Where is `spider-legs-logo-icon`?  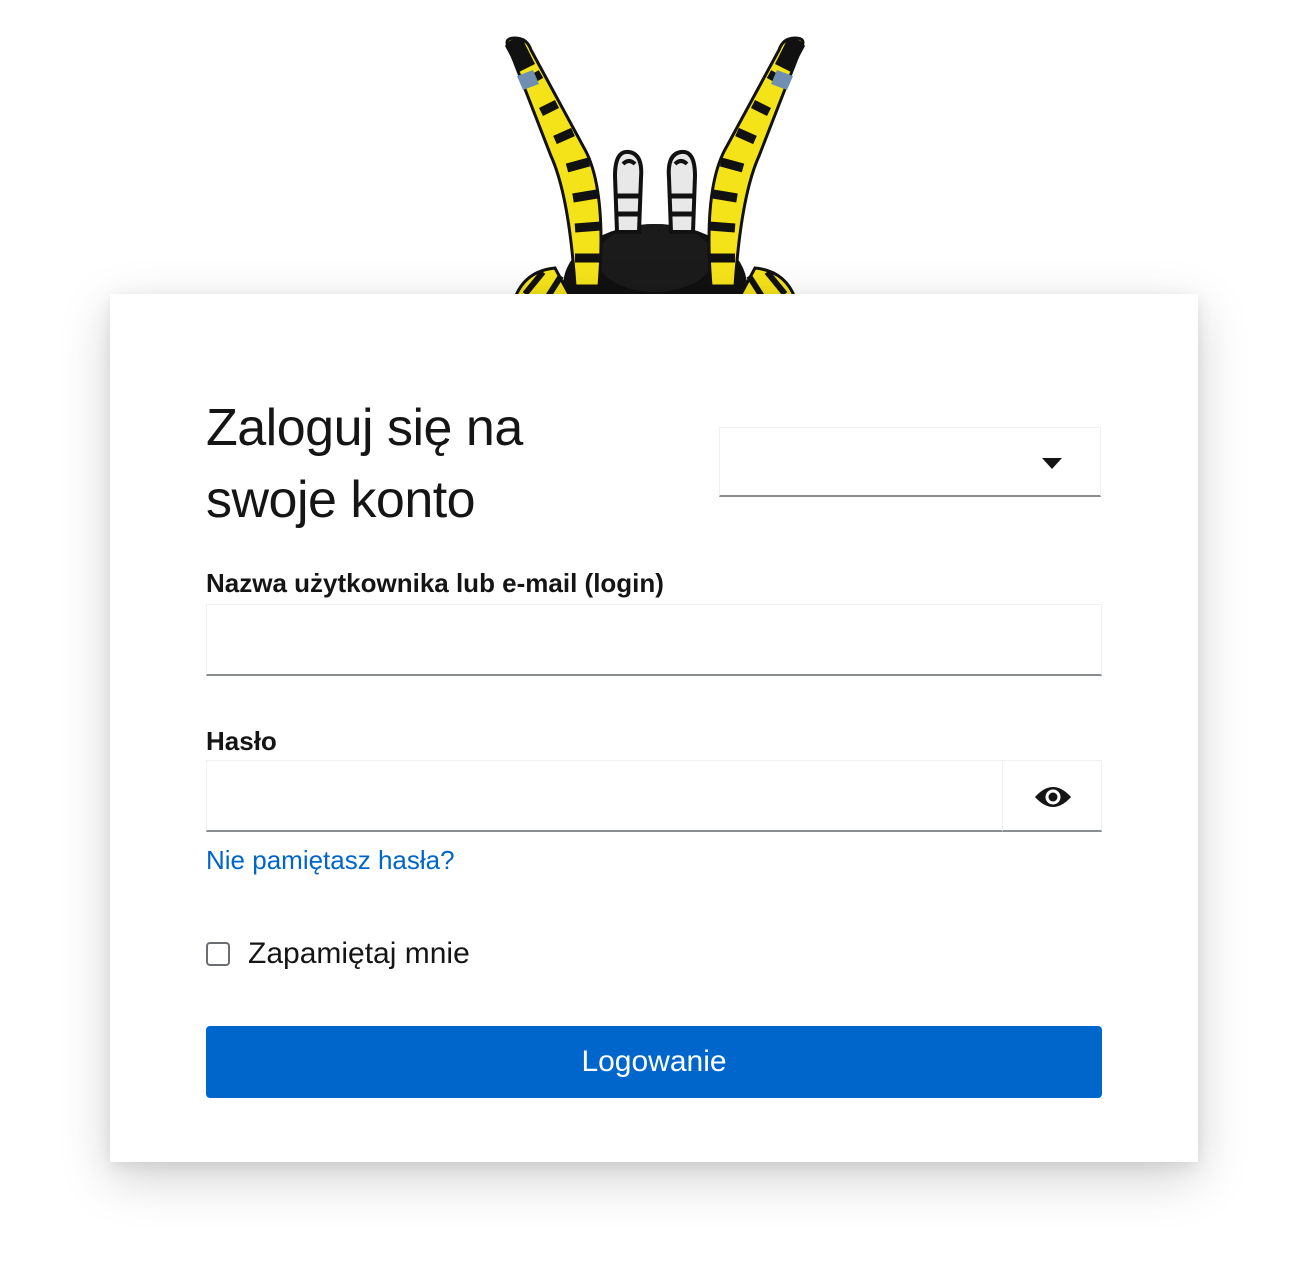
spider-legs-logo-icon is located at coordinates (655, 167).